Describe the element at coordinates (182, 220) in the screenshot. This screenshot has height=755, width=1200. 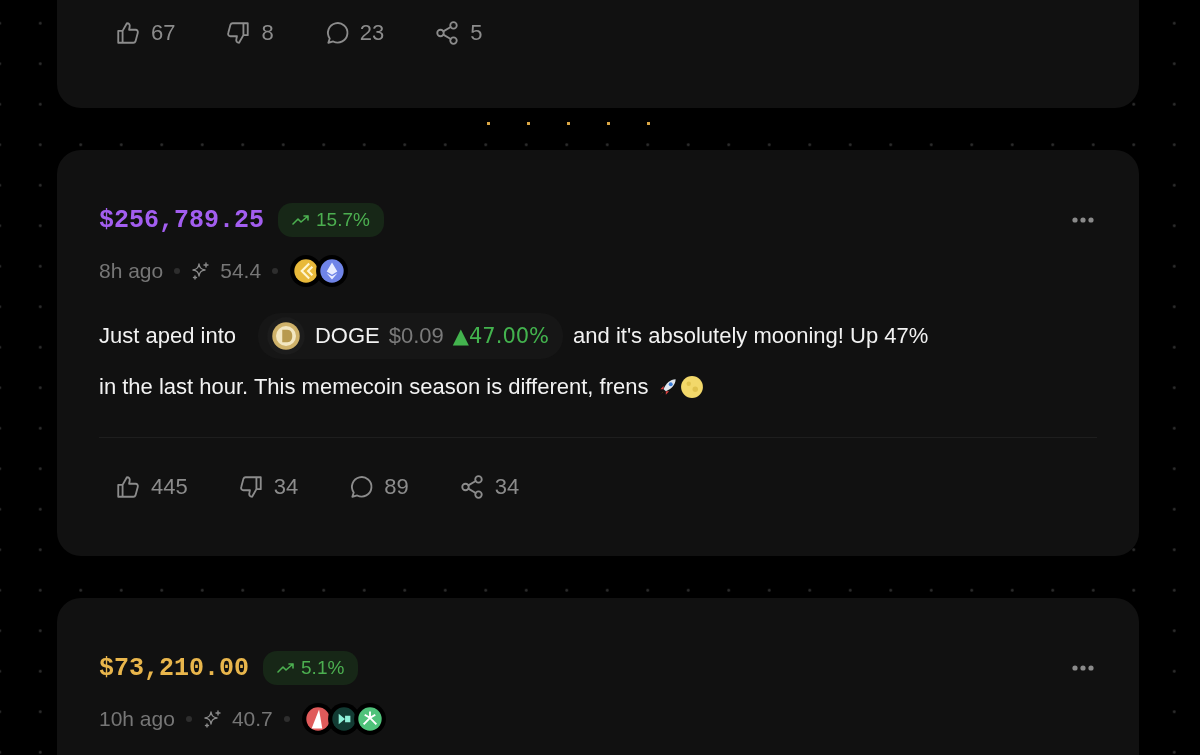
I see `price-text: $256,789.25` at that location.